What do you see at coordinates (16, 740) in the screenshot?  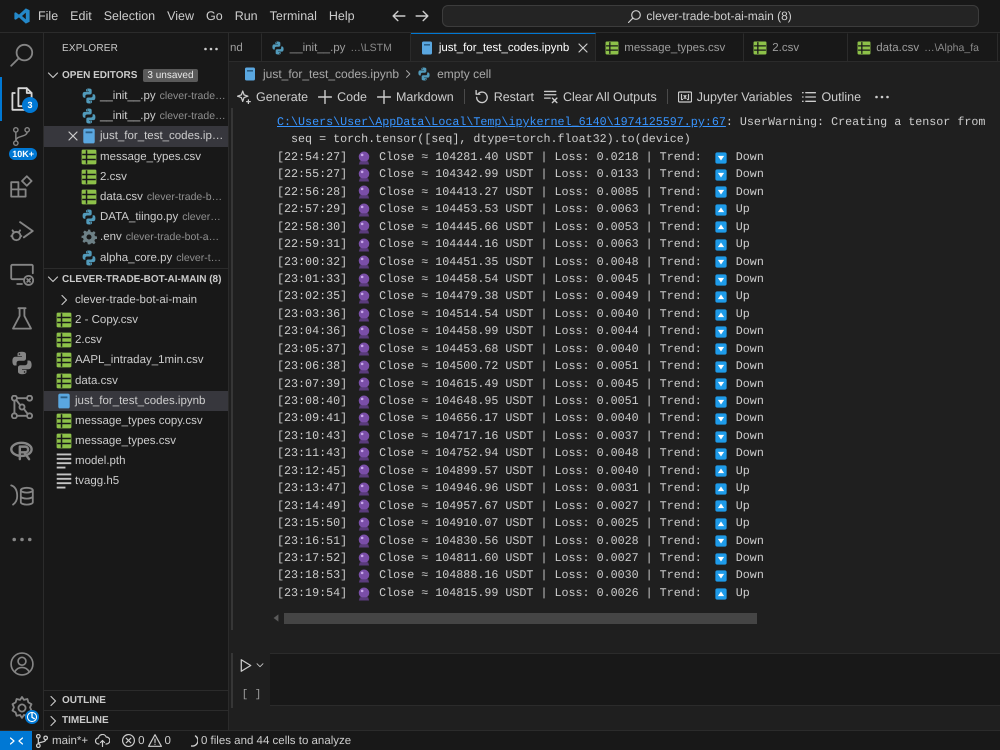 I see `remote-button` at bounding box center [16, 740].